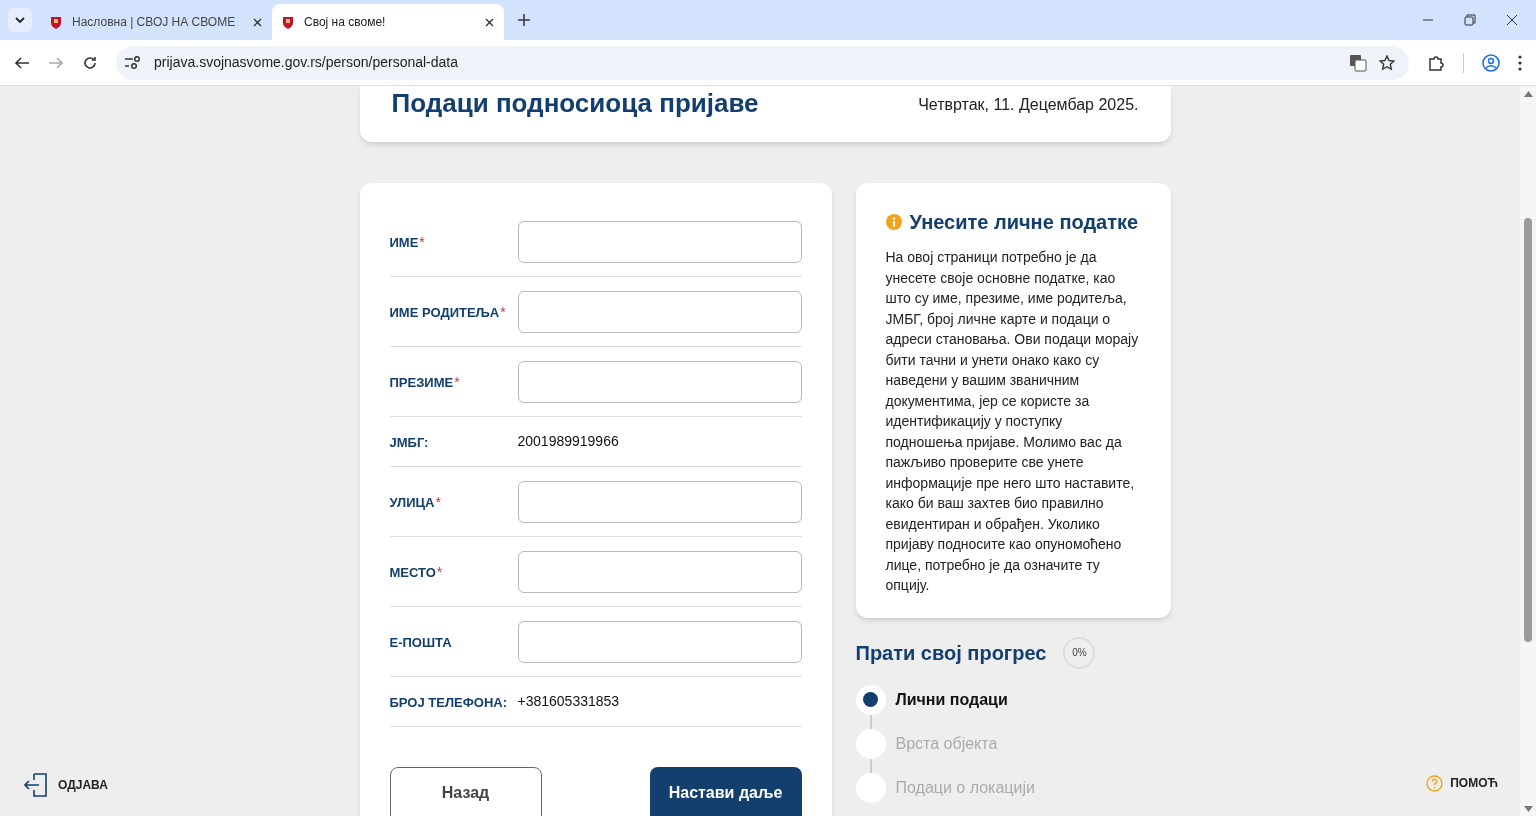 The width and height of the screenshot is (1536, 816). Describe the element at coordinates (524, 20) in the screenshot. I see `new-tab-icon` at that location.